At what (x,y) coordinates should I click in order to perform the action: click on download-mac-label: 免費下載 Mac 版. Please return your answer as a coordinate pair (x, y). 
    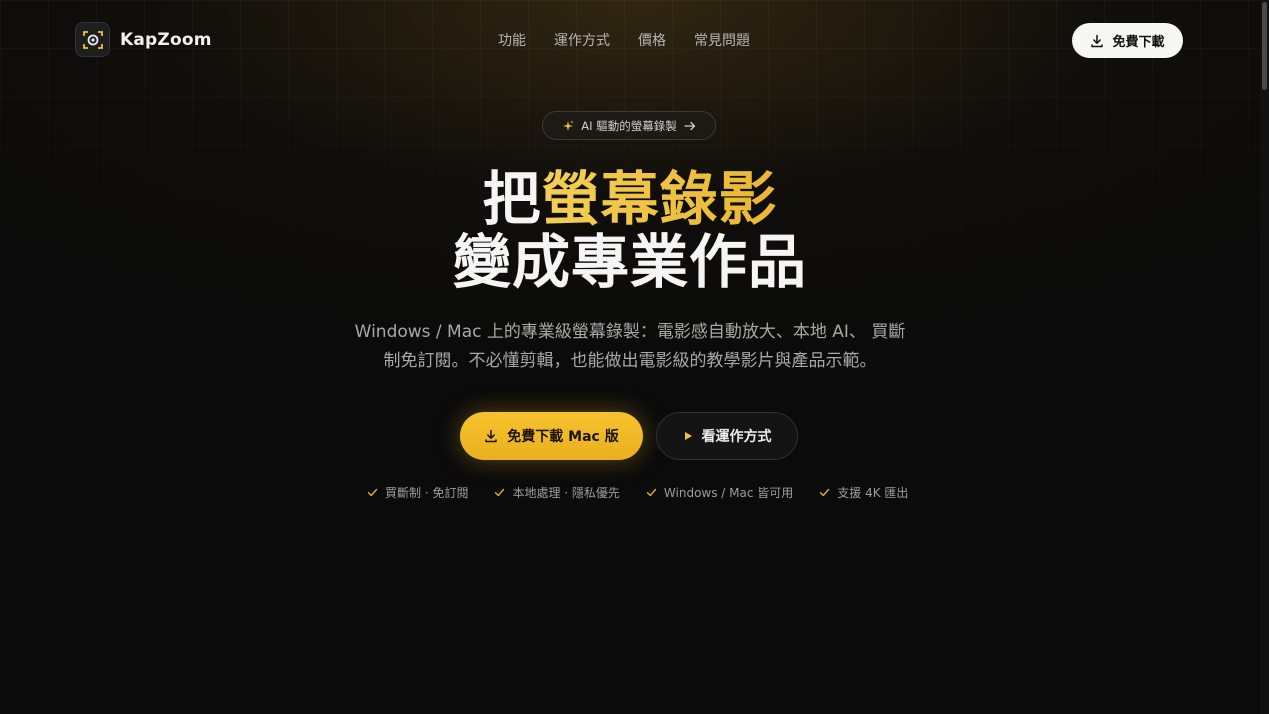
    Looking at the image, I should click on (563, 437).